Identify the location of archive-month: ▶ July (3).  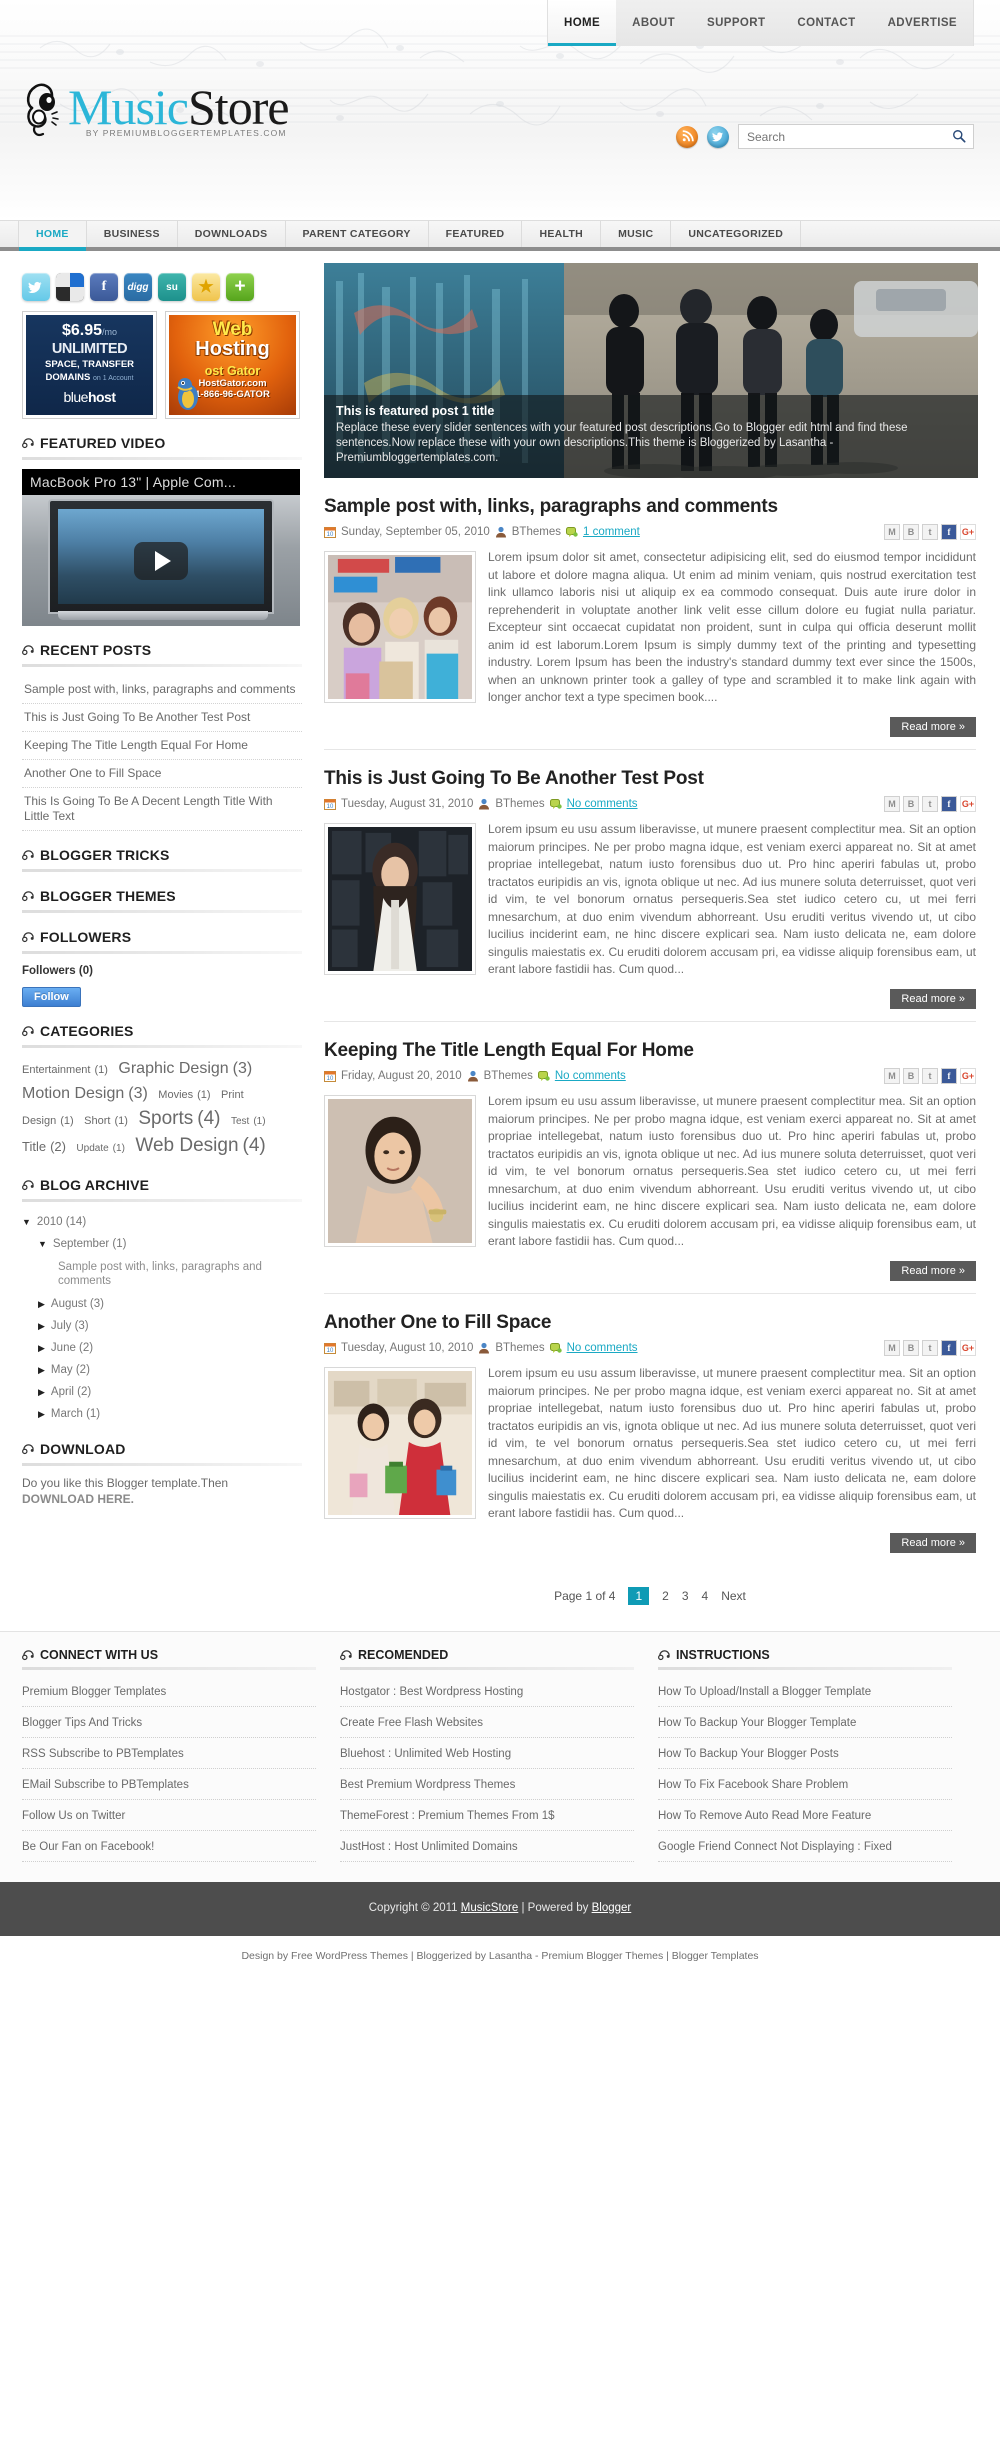
(162, 1326).